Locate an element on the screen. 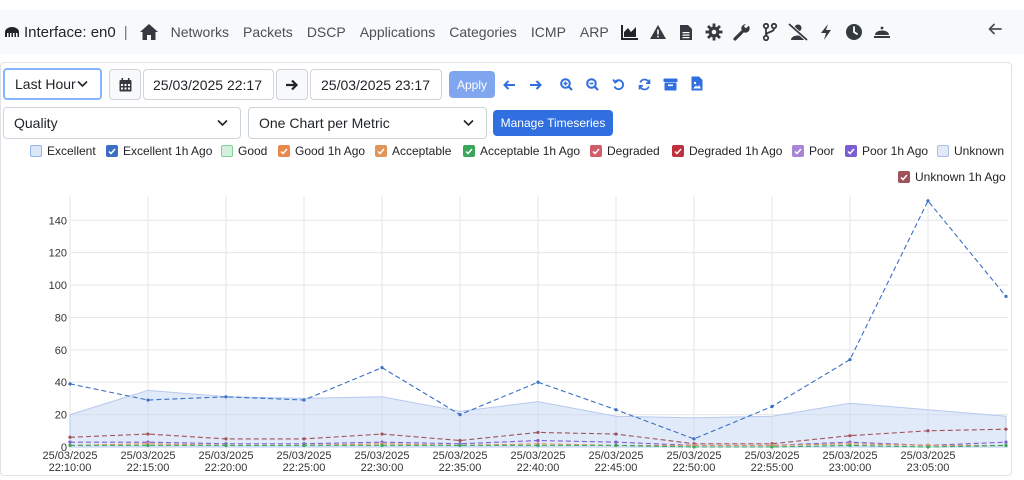  y-tick-label: 140 is located at coordinates (58, 221).